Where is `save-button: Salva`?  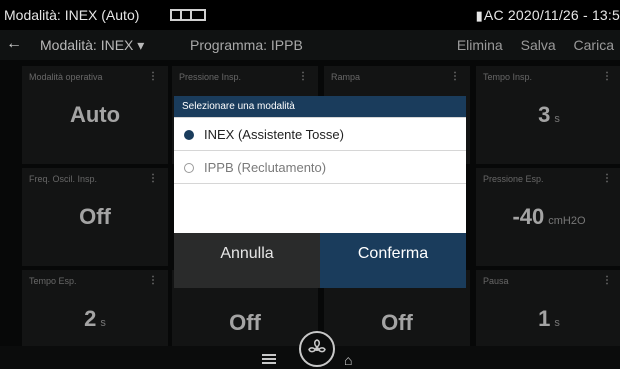
save-button: Salva is located at coordinates (538, 45).